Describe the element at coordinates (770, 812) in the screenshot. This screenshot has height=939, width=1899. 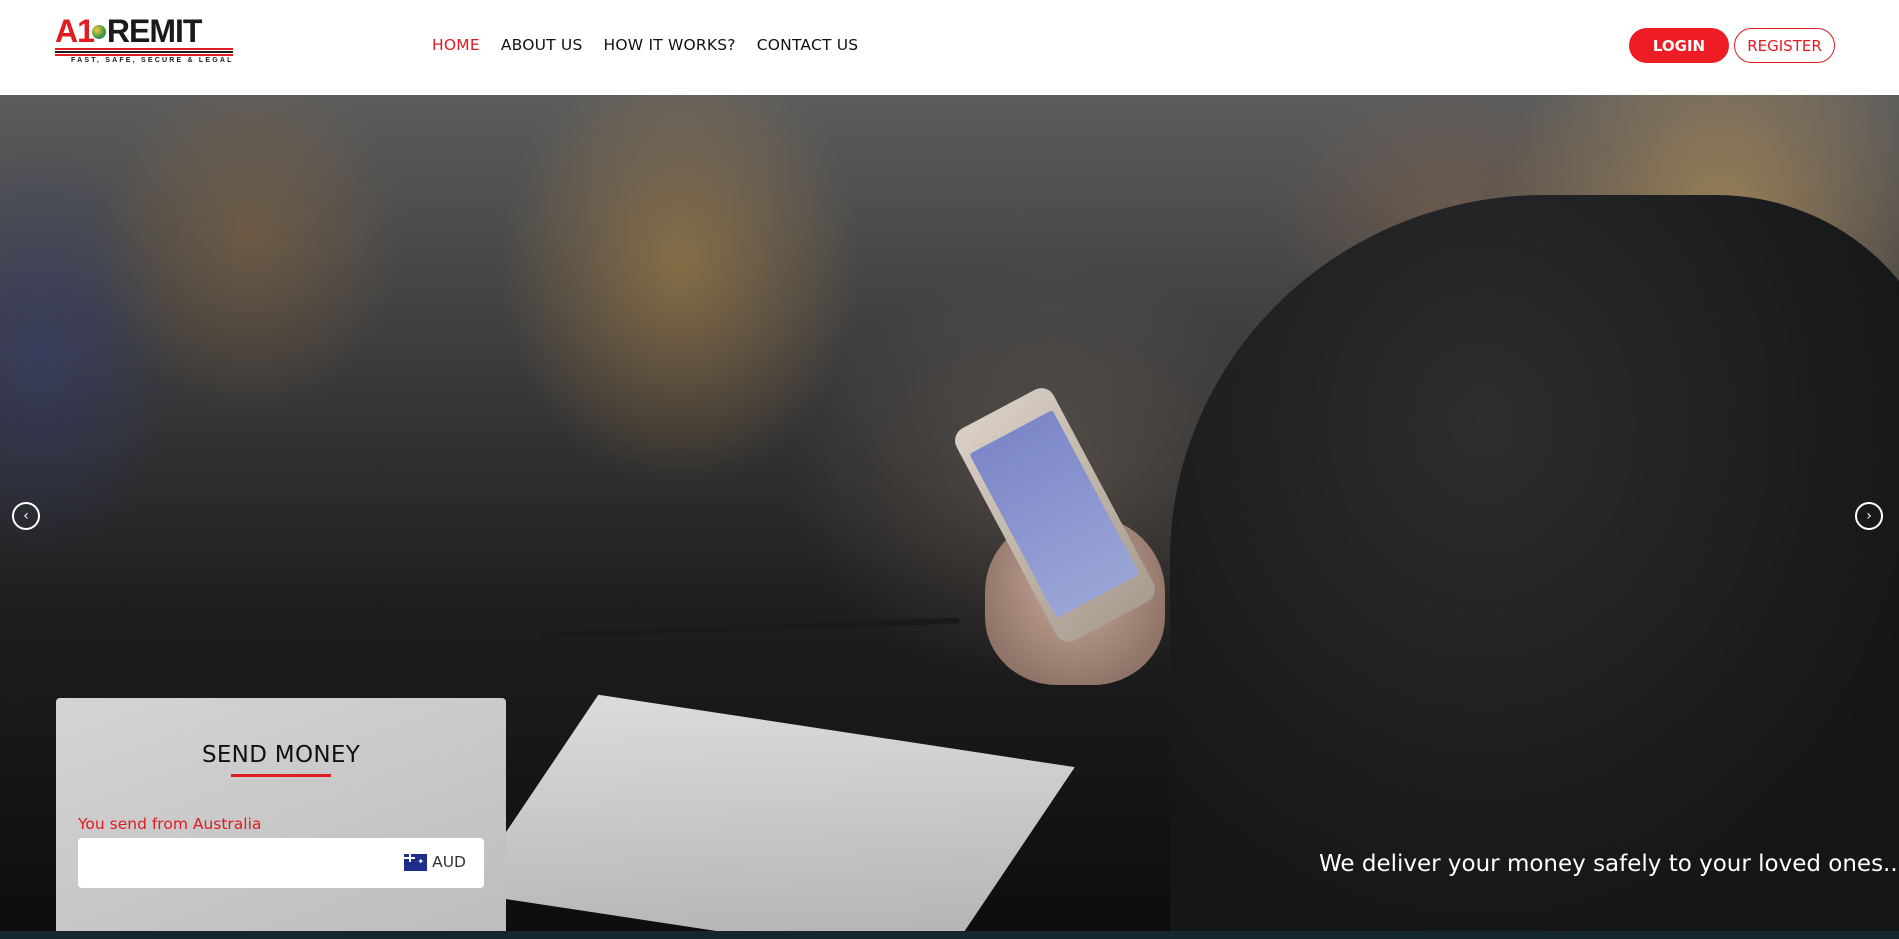
I see `hero-photo-notebook` at that location.